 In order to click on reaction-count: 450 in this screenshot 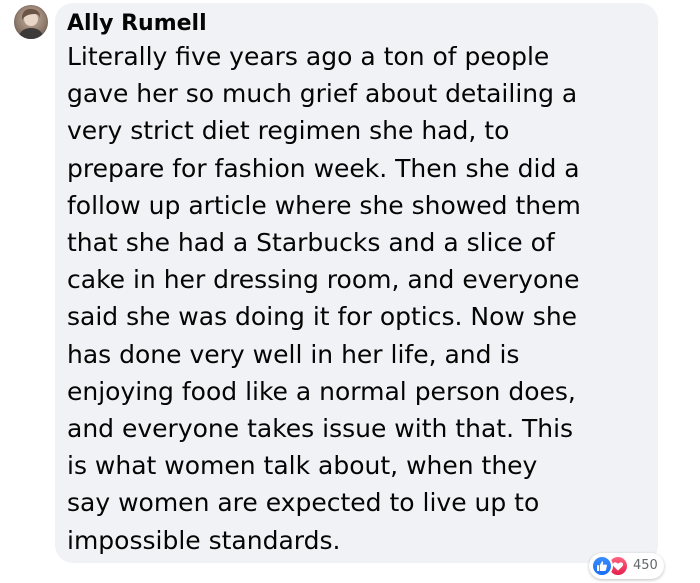, I will do `click(645, 565)`.